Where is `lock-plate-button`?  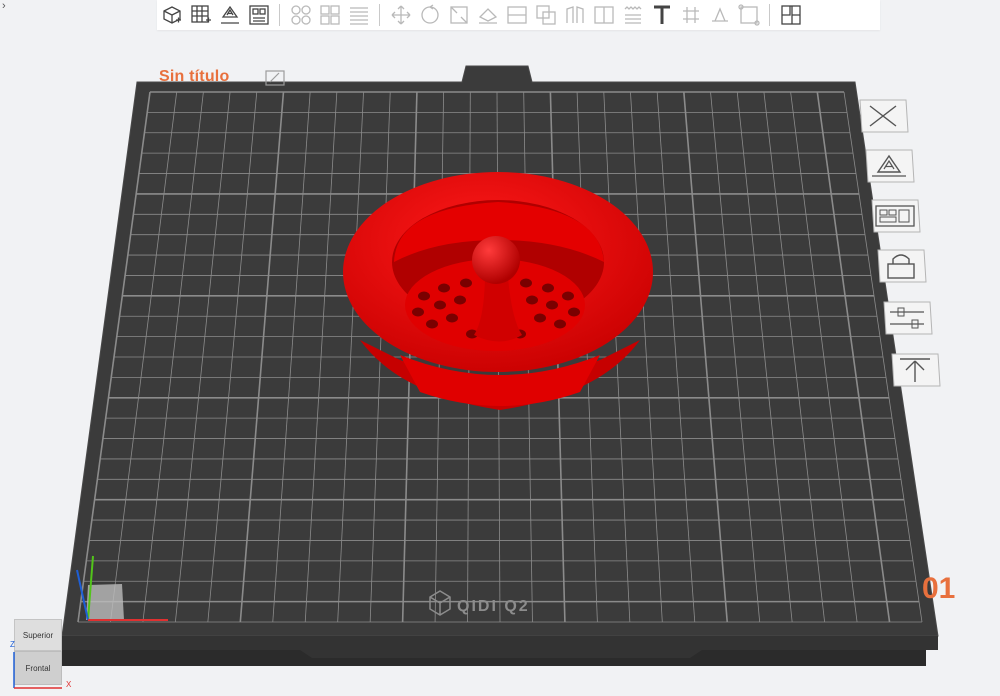
lock-plate-button is located at coordinates (901, 266).